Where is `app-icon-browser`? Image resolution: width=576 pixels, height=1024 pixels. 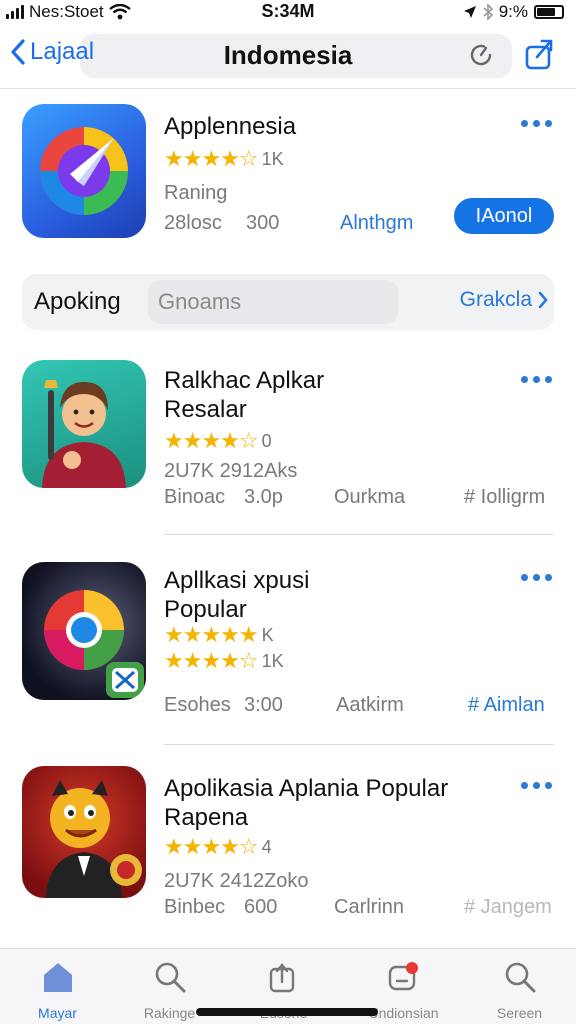 app-icon-browser is located at coordinates (84, 631).